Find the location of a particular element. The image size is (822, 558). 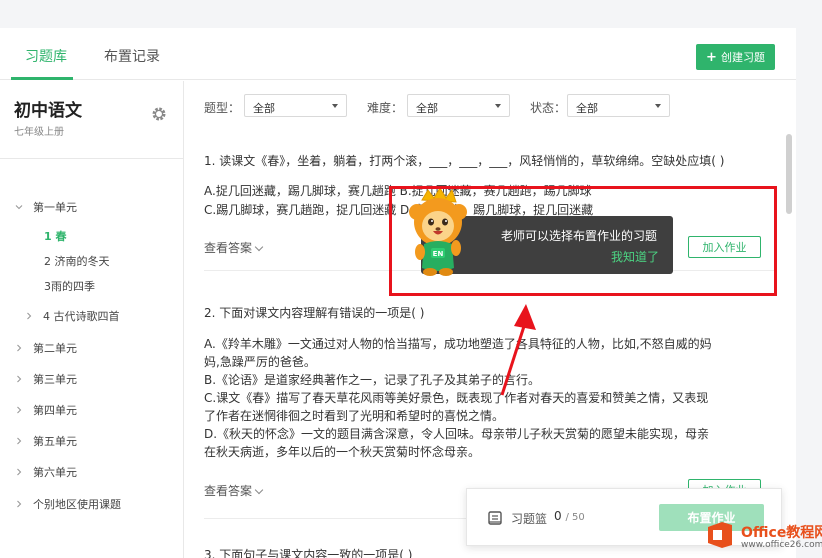

sidebar-item-label: 第五单元 is located at coordinates (55, 441).